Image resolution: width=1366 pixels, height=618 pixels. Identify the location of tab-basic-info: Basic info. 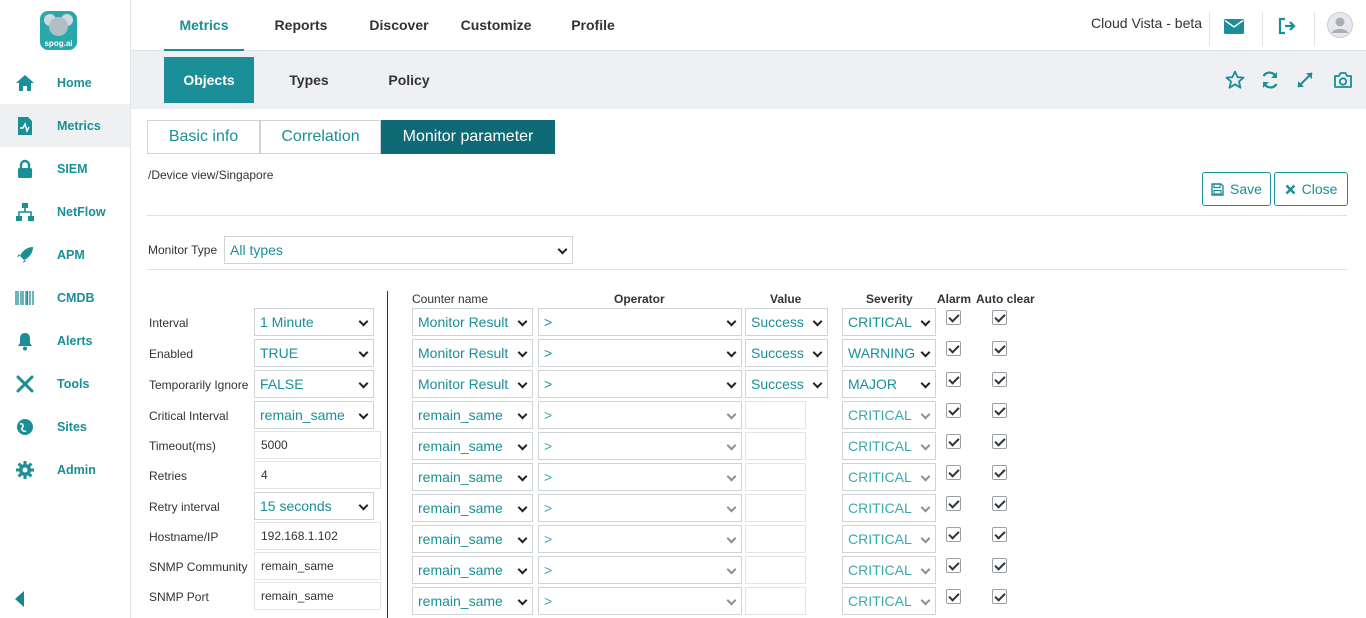
(203, 137).